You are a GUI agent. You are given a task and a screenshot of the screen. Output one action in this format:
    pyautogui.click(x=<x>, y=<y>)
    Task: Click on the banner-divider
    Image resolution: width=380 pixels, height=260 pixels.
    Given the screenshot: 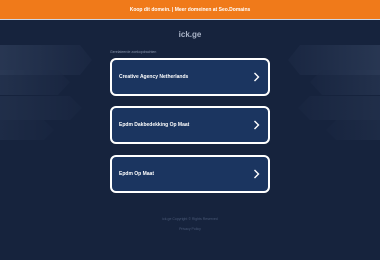 What is the action you would take?
    pyautogui.click(x=190, y=19)
    